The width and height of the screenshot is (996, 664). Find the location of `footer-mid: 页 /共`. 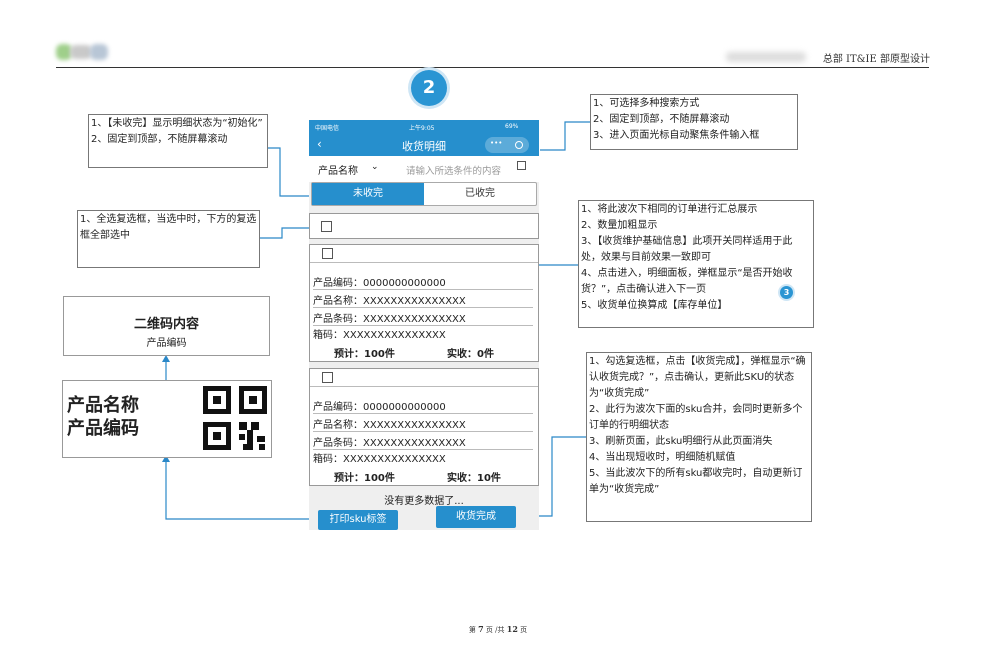

footer-mid: 页 /共 is located at coordinates (495, 630).